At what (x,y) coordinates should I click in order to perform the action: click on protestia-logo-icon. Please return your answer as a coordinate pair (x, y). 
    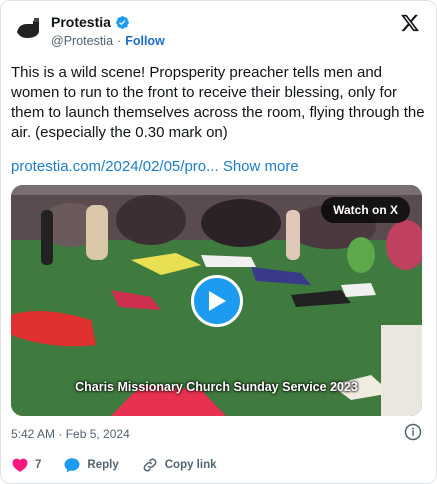
    Looking at the image, I should click on (28, 29).